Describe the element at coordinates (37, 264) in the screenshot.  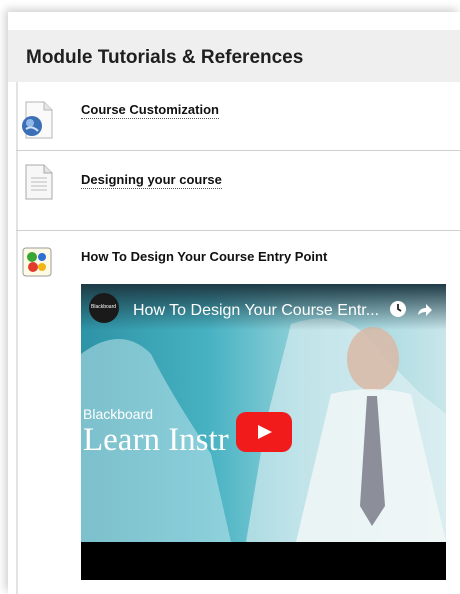
I see `mashup-puzzle-icon` at that location.